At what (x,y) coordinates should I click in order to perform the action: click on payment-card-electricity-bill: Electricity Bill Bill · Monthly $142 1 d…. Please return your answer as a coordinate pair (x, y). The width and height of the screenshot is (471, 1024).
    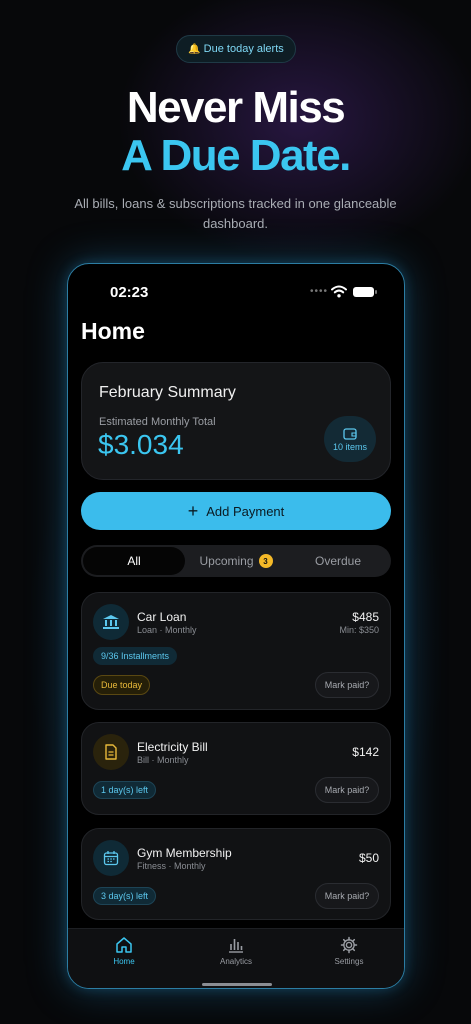
    Looking at the image, I should click on (236, 768).